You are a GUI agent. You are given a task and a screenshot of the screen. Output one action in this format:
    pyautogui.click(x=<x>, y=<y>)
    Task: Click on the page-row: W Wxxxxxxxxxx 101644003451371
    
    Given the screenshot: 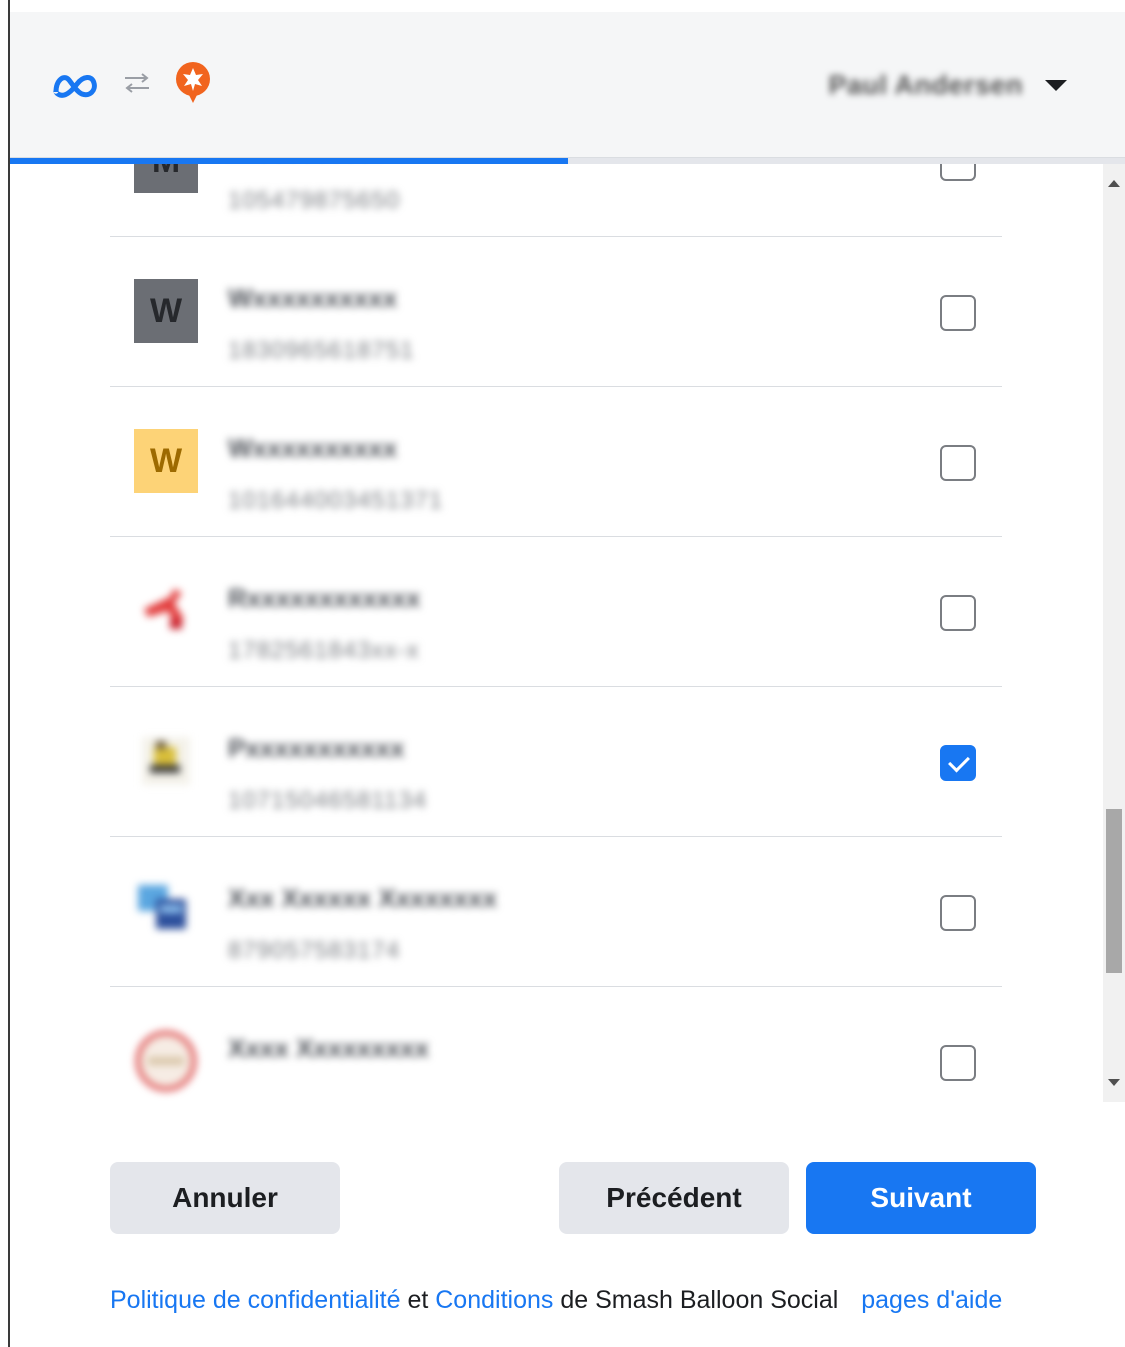 What is the action you would take?
    pyautogui.click(x=556, y=462)
    